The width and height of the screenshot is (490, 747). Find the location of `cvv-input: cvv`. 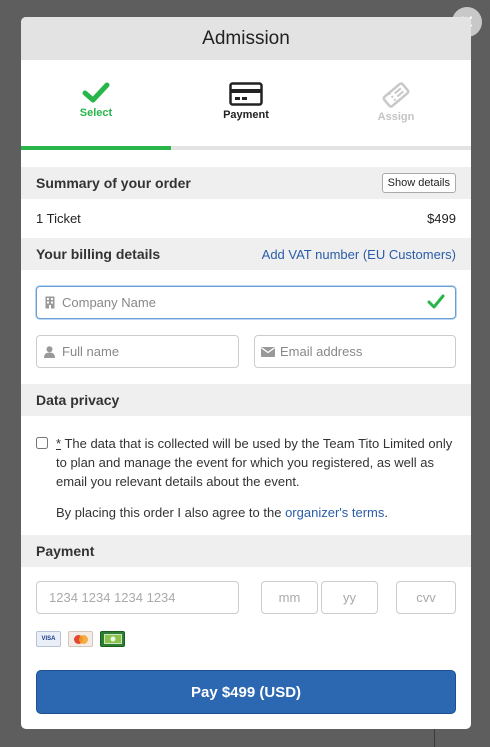

cvv-input: cvv is located at coordinates (426, 597).